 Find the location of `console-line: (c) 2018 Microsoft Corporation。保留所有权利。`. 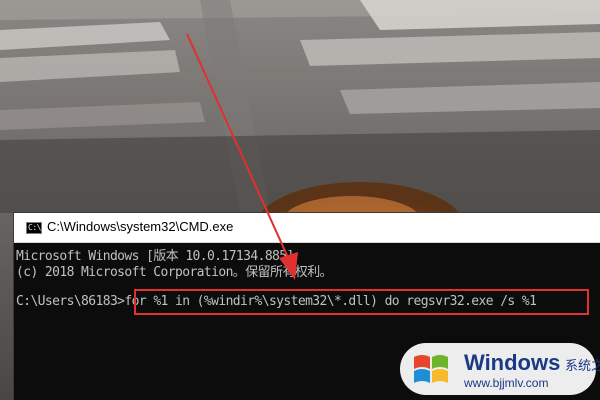

console-line: (c) 2018 Microsoft Corporation。保留所有权利。 is located at coordinates (174, 272).